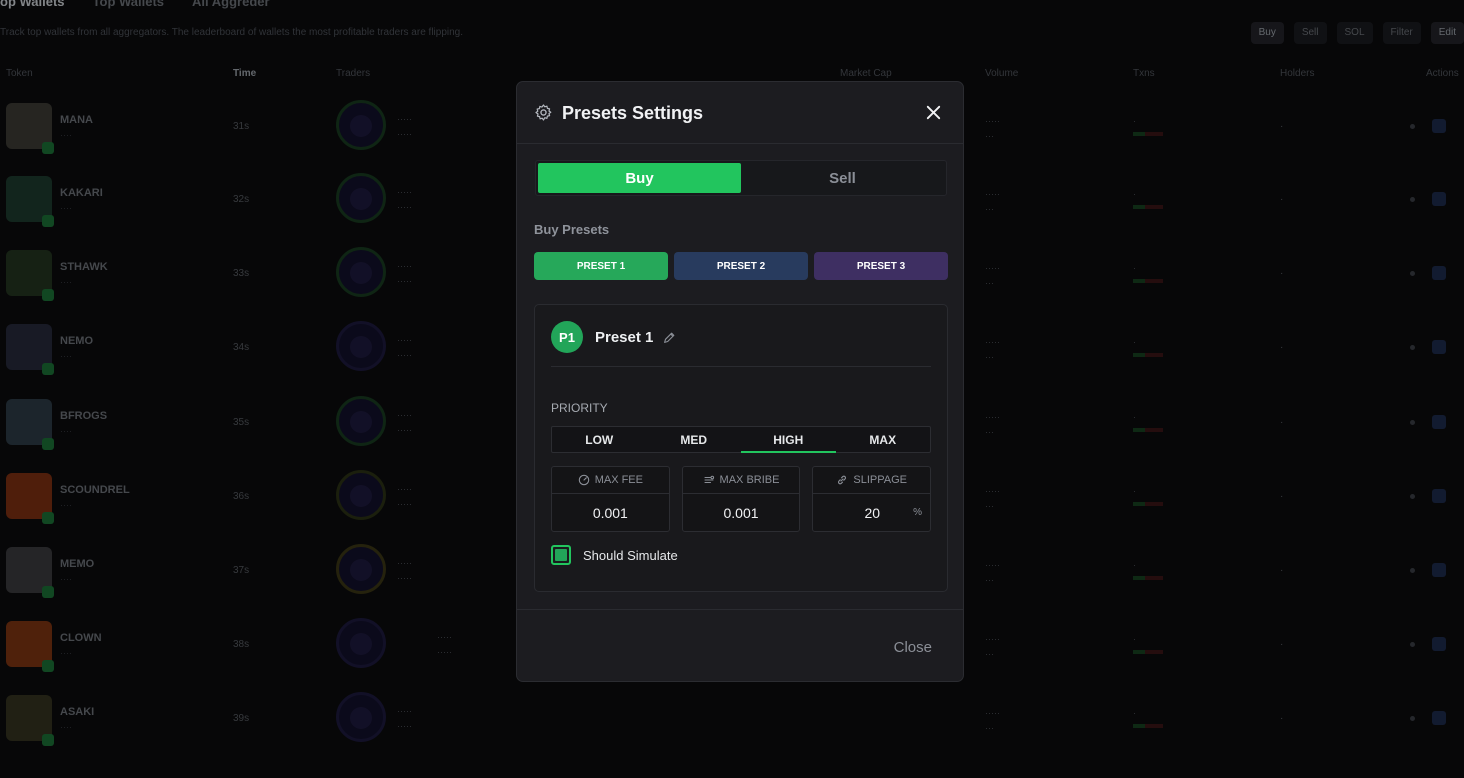  Describe the element at coordinates (583, 480) in the screenshot. I see `gauge-icon` at that location.